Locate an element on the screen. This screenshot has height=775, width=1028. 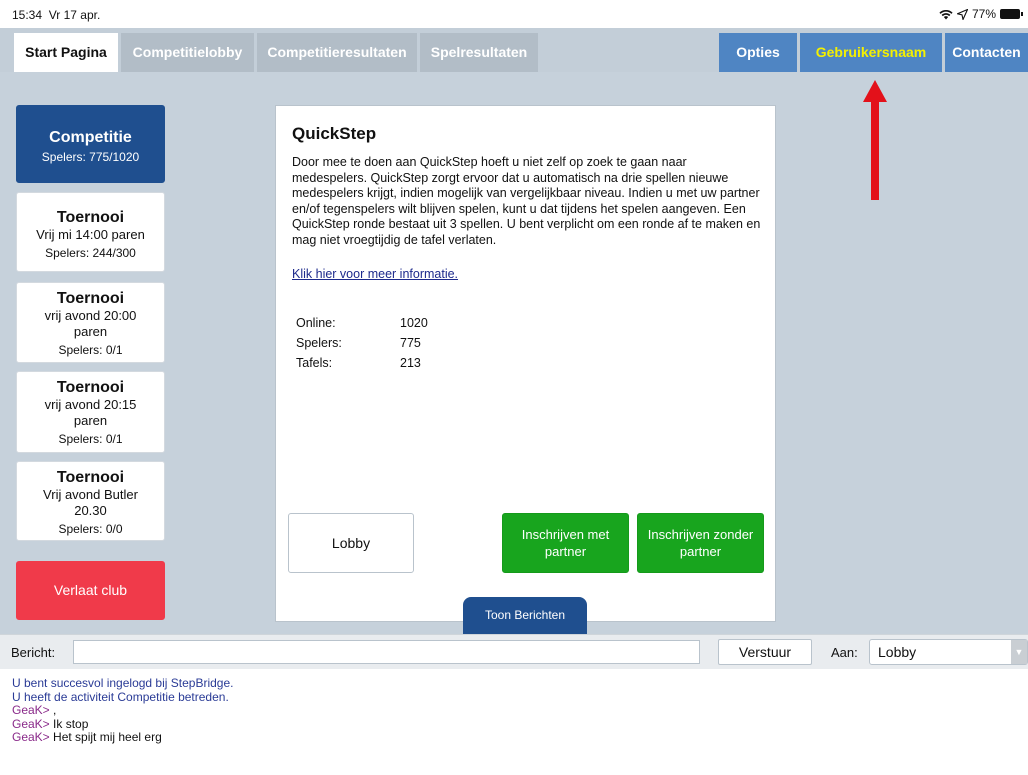
status-right: 77% is located at coordinates (981, 14).